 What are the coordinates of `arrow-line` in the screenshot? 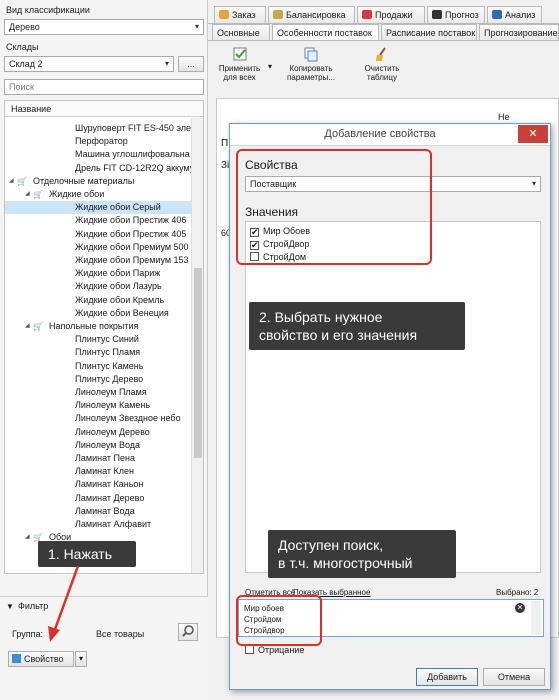 It's located at (66, 599).